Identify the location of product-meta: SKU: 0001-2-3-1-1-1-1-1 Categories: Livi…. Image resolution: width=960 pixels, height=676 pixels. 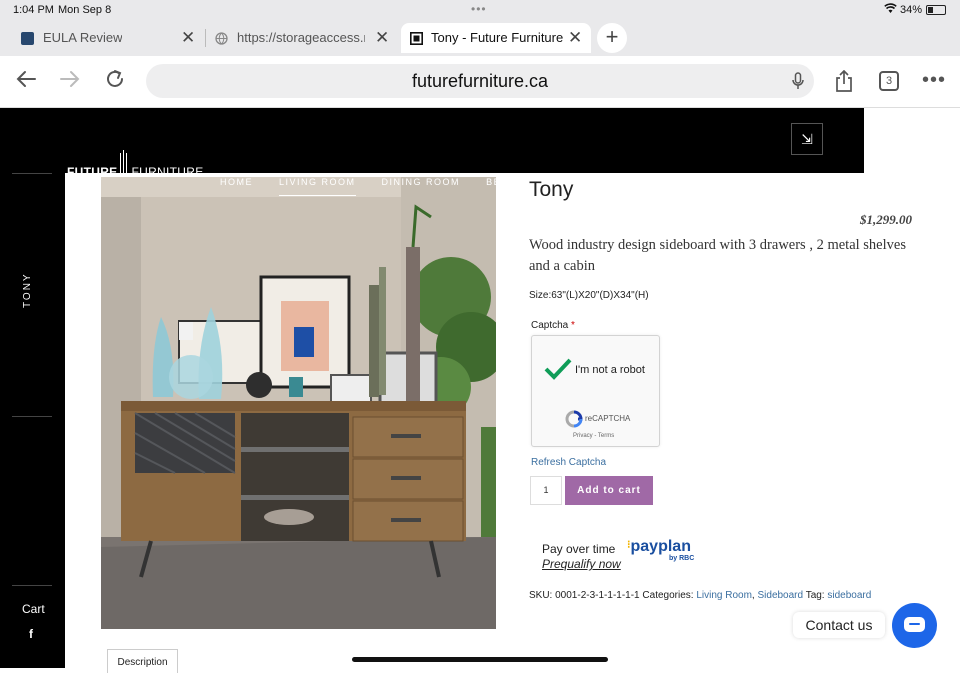
(700, 595).